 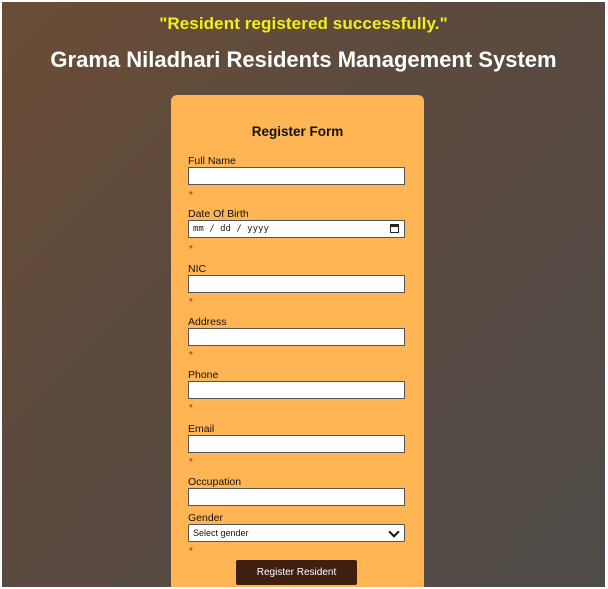 I want to click on success-message: "Resident registered successfully.", so click(x=303, y=23).